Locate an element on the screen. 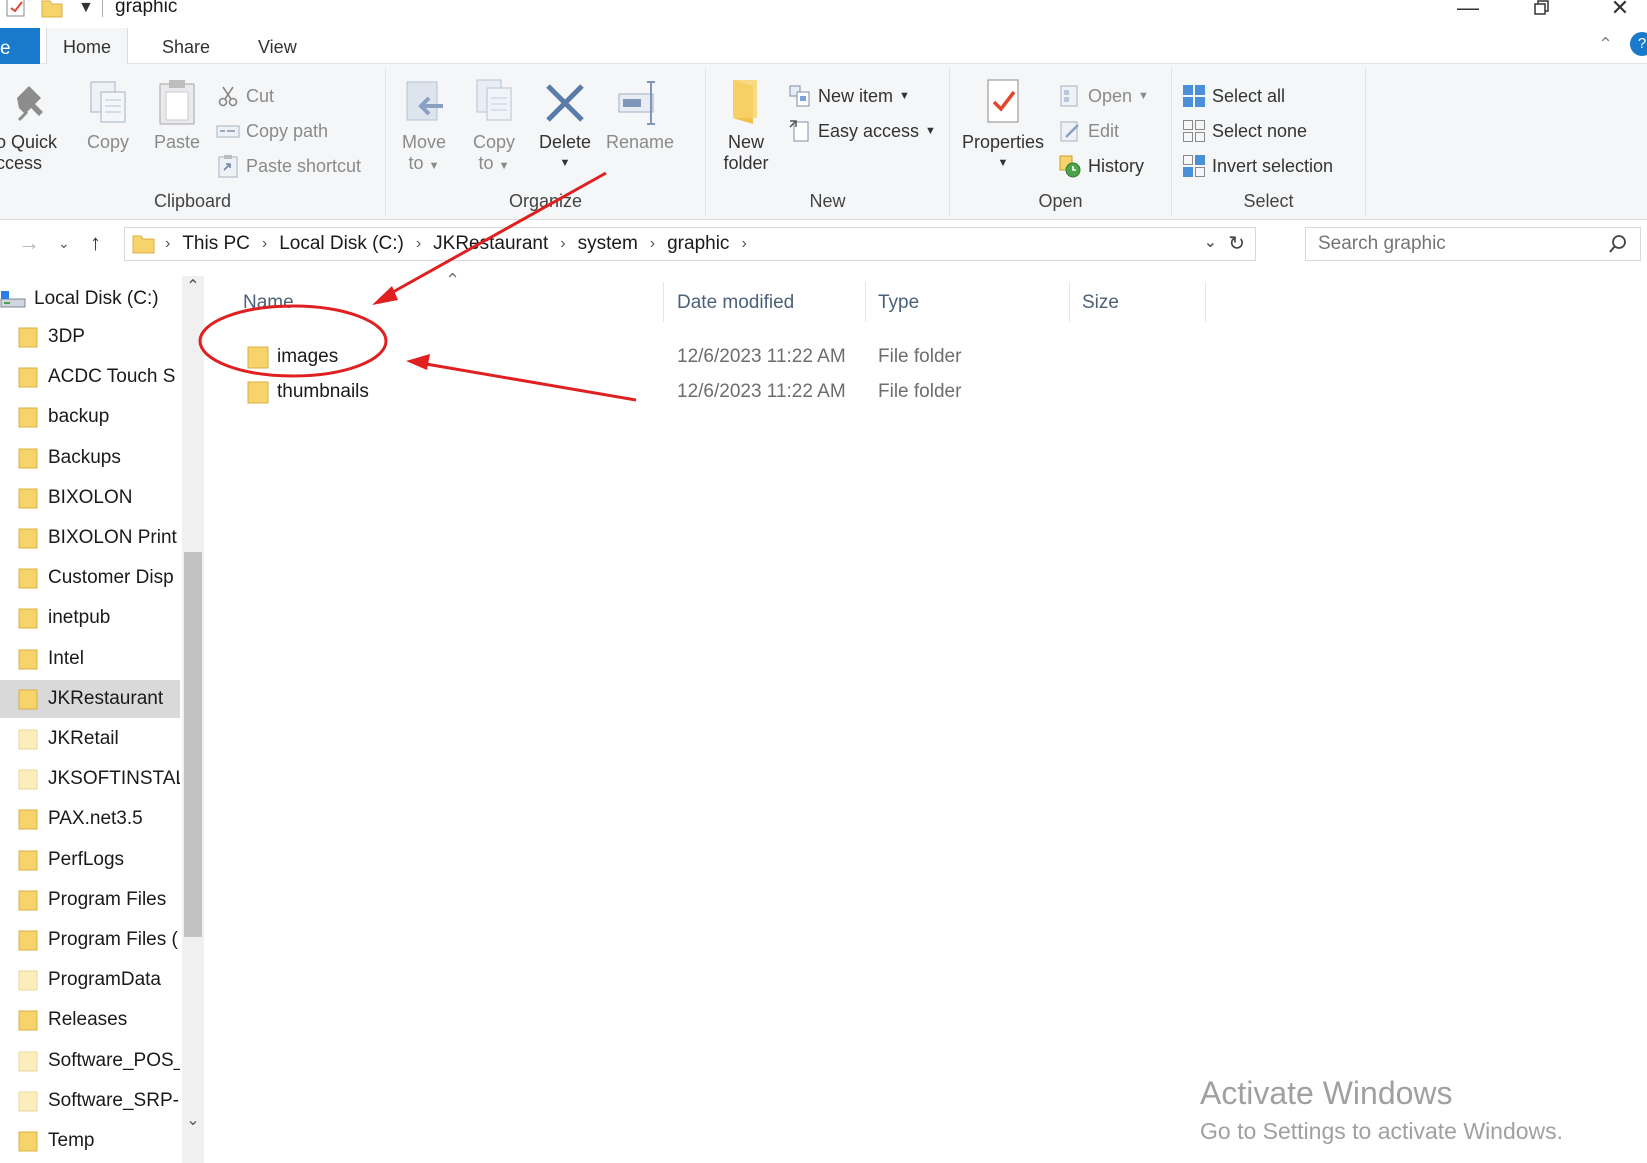 Image resolution: width=1647 pixels, height=1163 pixels. tab-home: Home is located at coordinates (87, 46).